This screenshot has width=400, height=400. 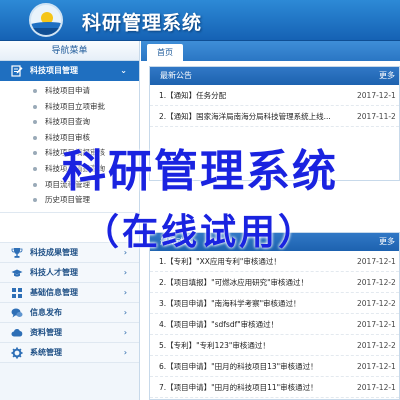 I want to click on list-item-text: 1.【通知】任务分配, so click(x=193, y=95).